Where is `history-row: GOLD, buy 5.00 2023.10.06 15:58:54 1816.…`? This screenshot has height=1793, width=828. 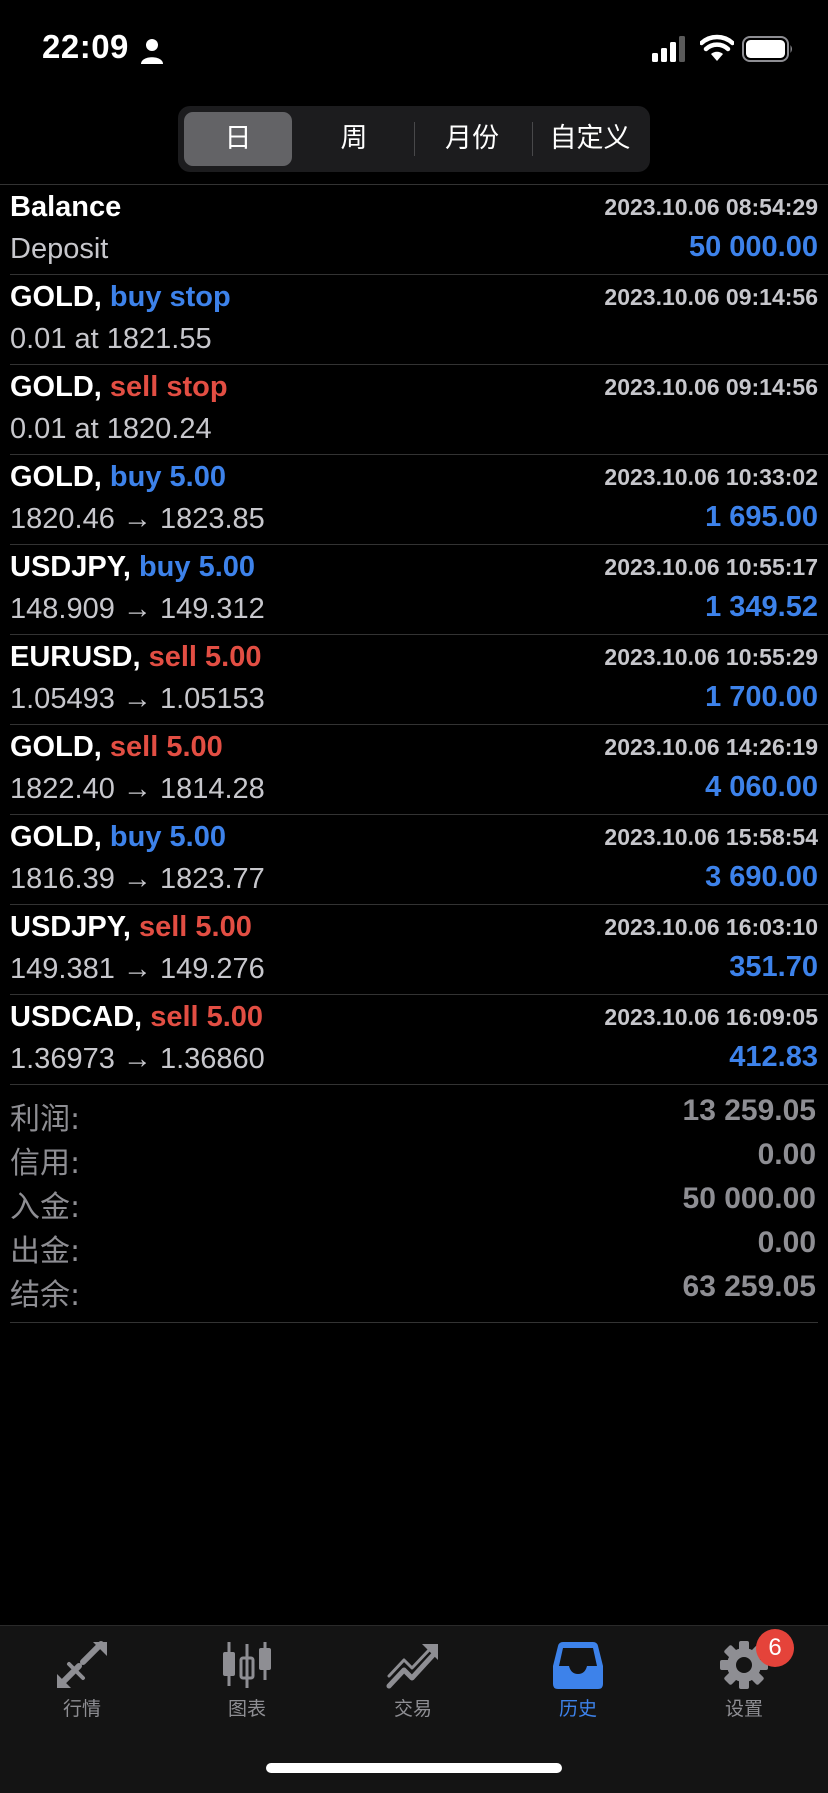
history-row: GOLD, buy 5.00 2023.10.06 15:58:54 1816.… is located at coordinates (419, 860).